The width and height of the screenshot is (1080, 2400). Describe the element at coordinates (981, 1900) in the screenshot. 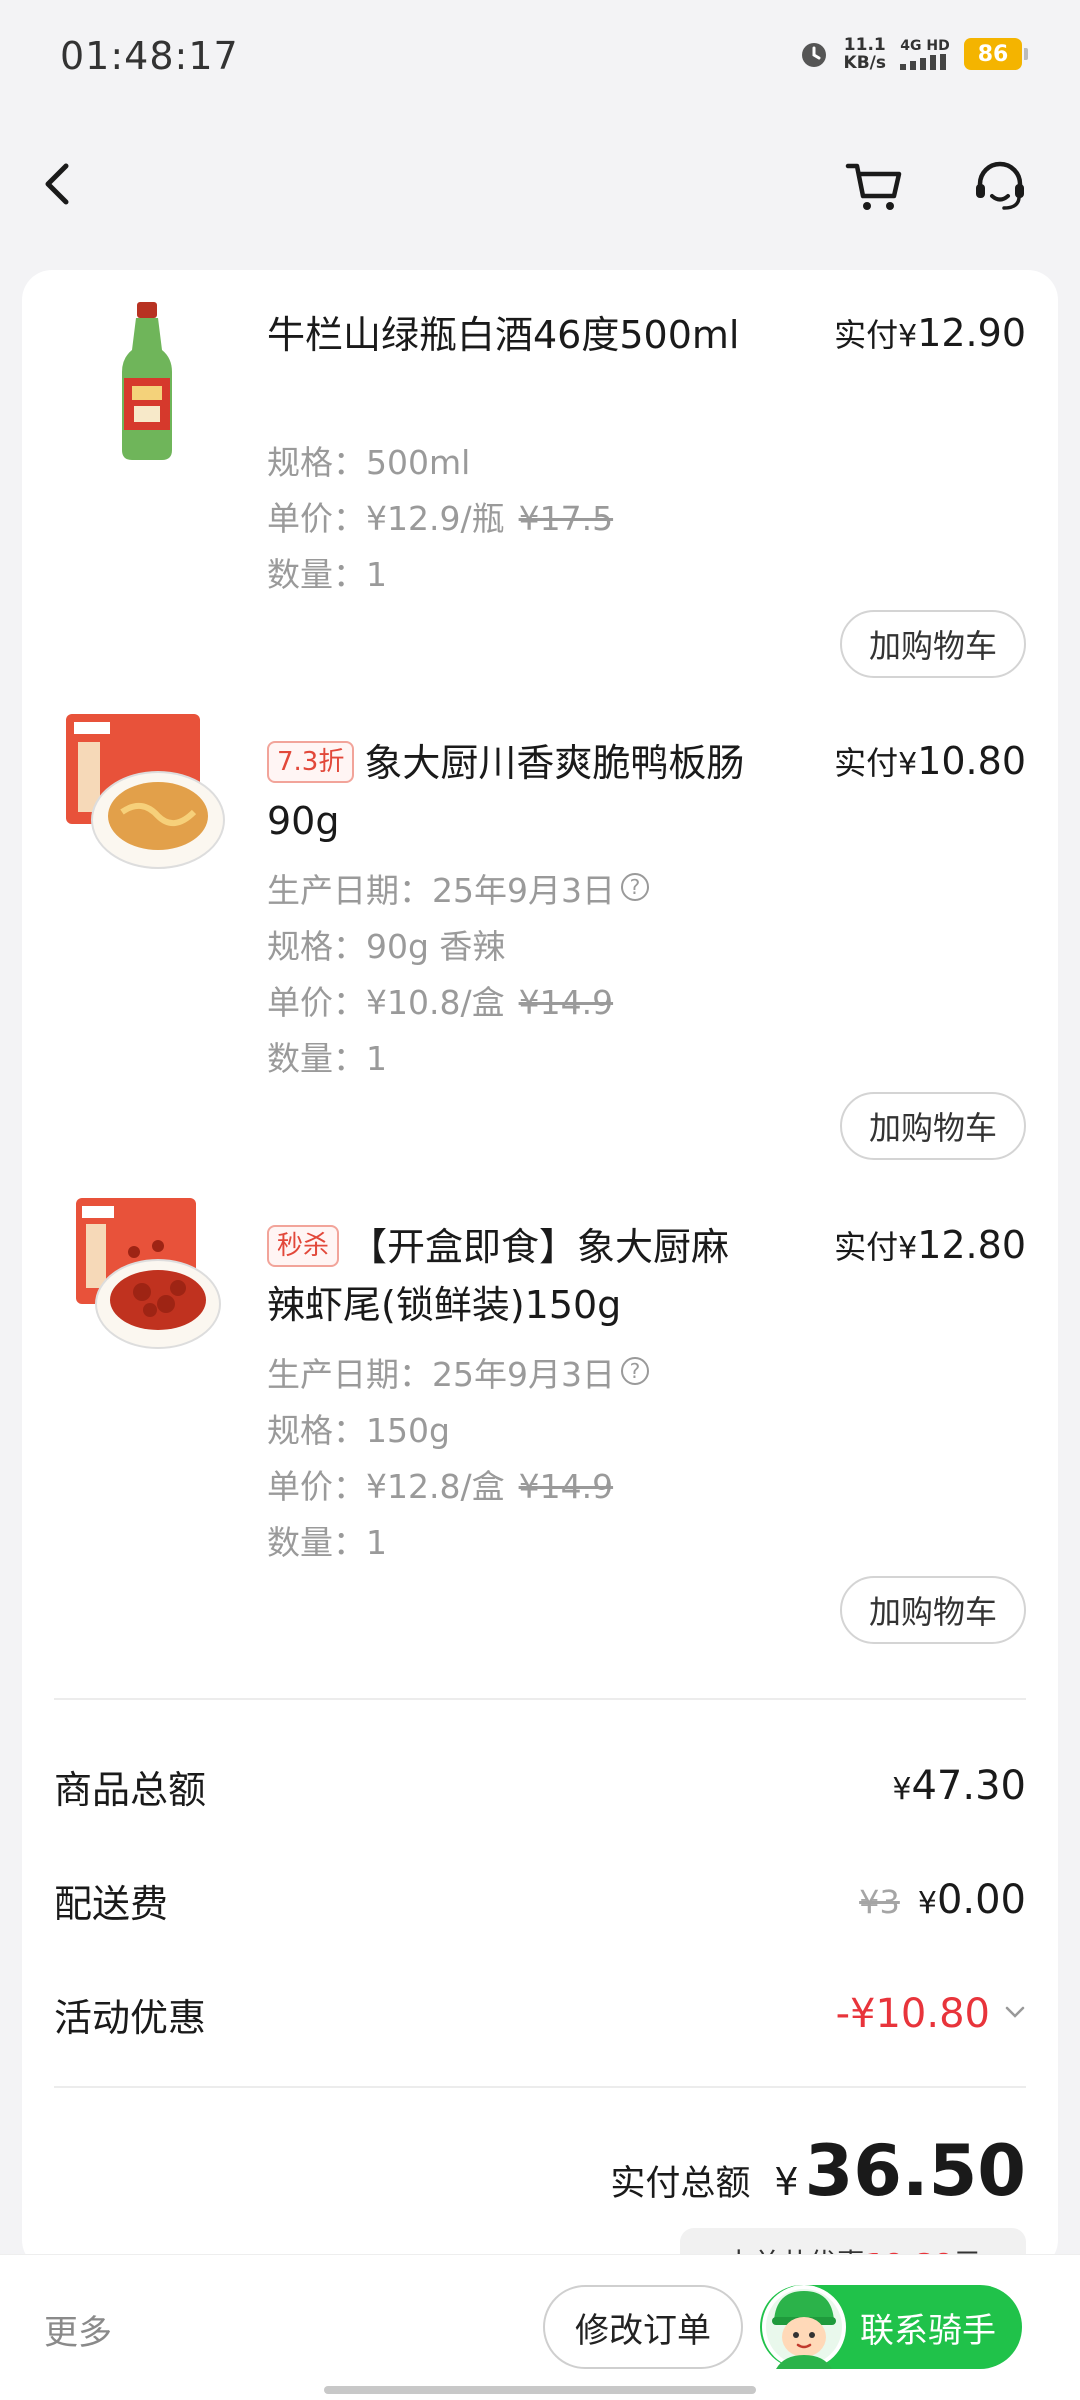

I see `delivery-fee-amount: 0.00` at that location.